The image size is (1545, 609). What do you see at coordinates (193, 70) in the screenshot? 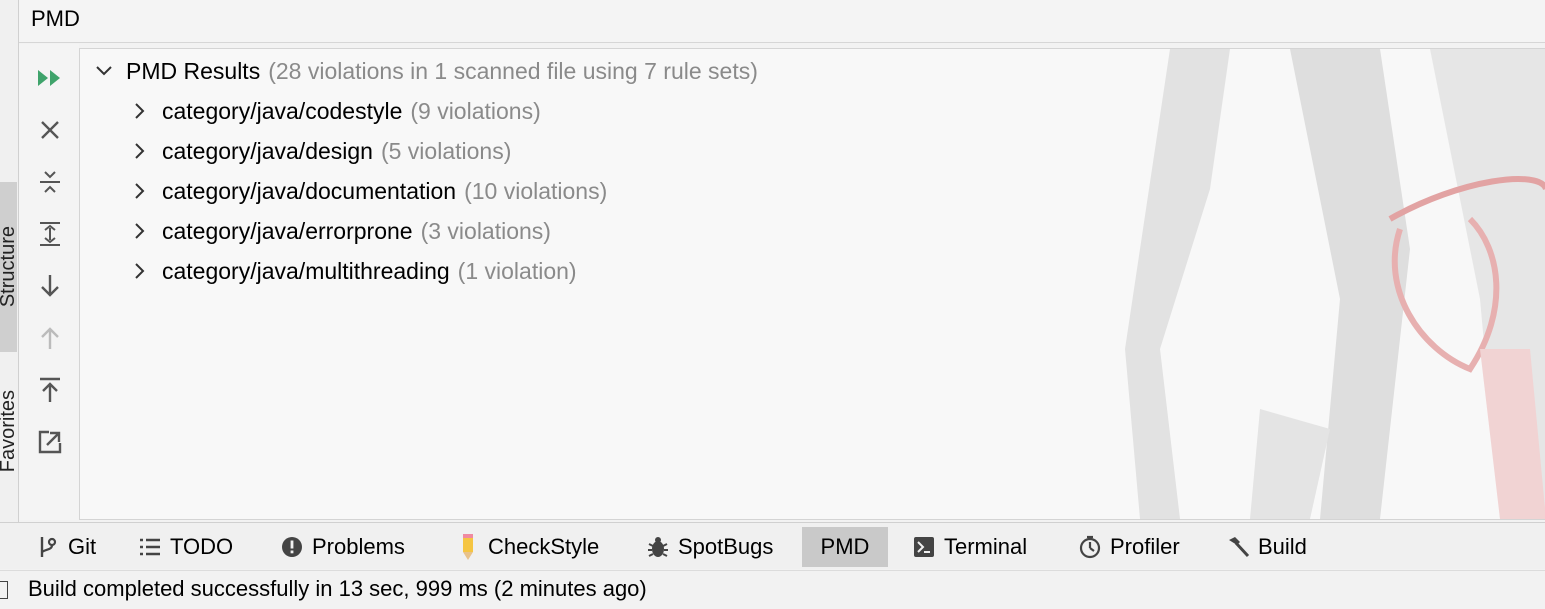
I see `tree-root-label: PMD Results` at bounding box center [193, 70].